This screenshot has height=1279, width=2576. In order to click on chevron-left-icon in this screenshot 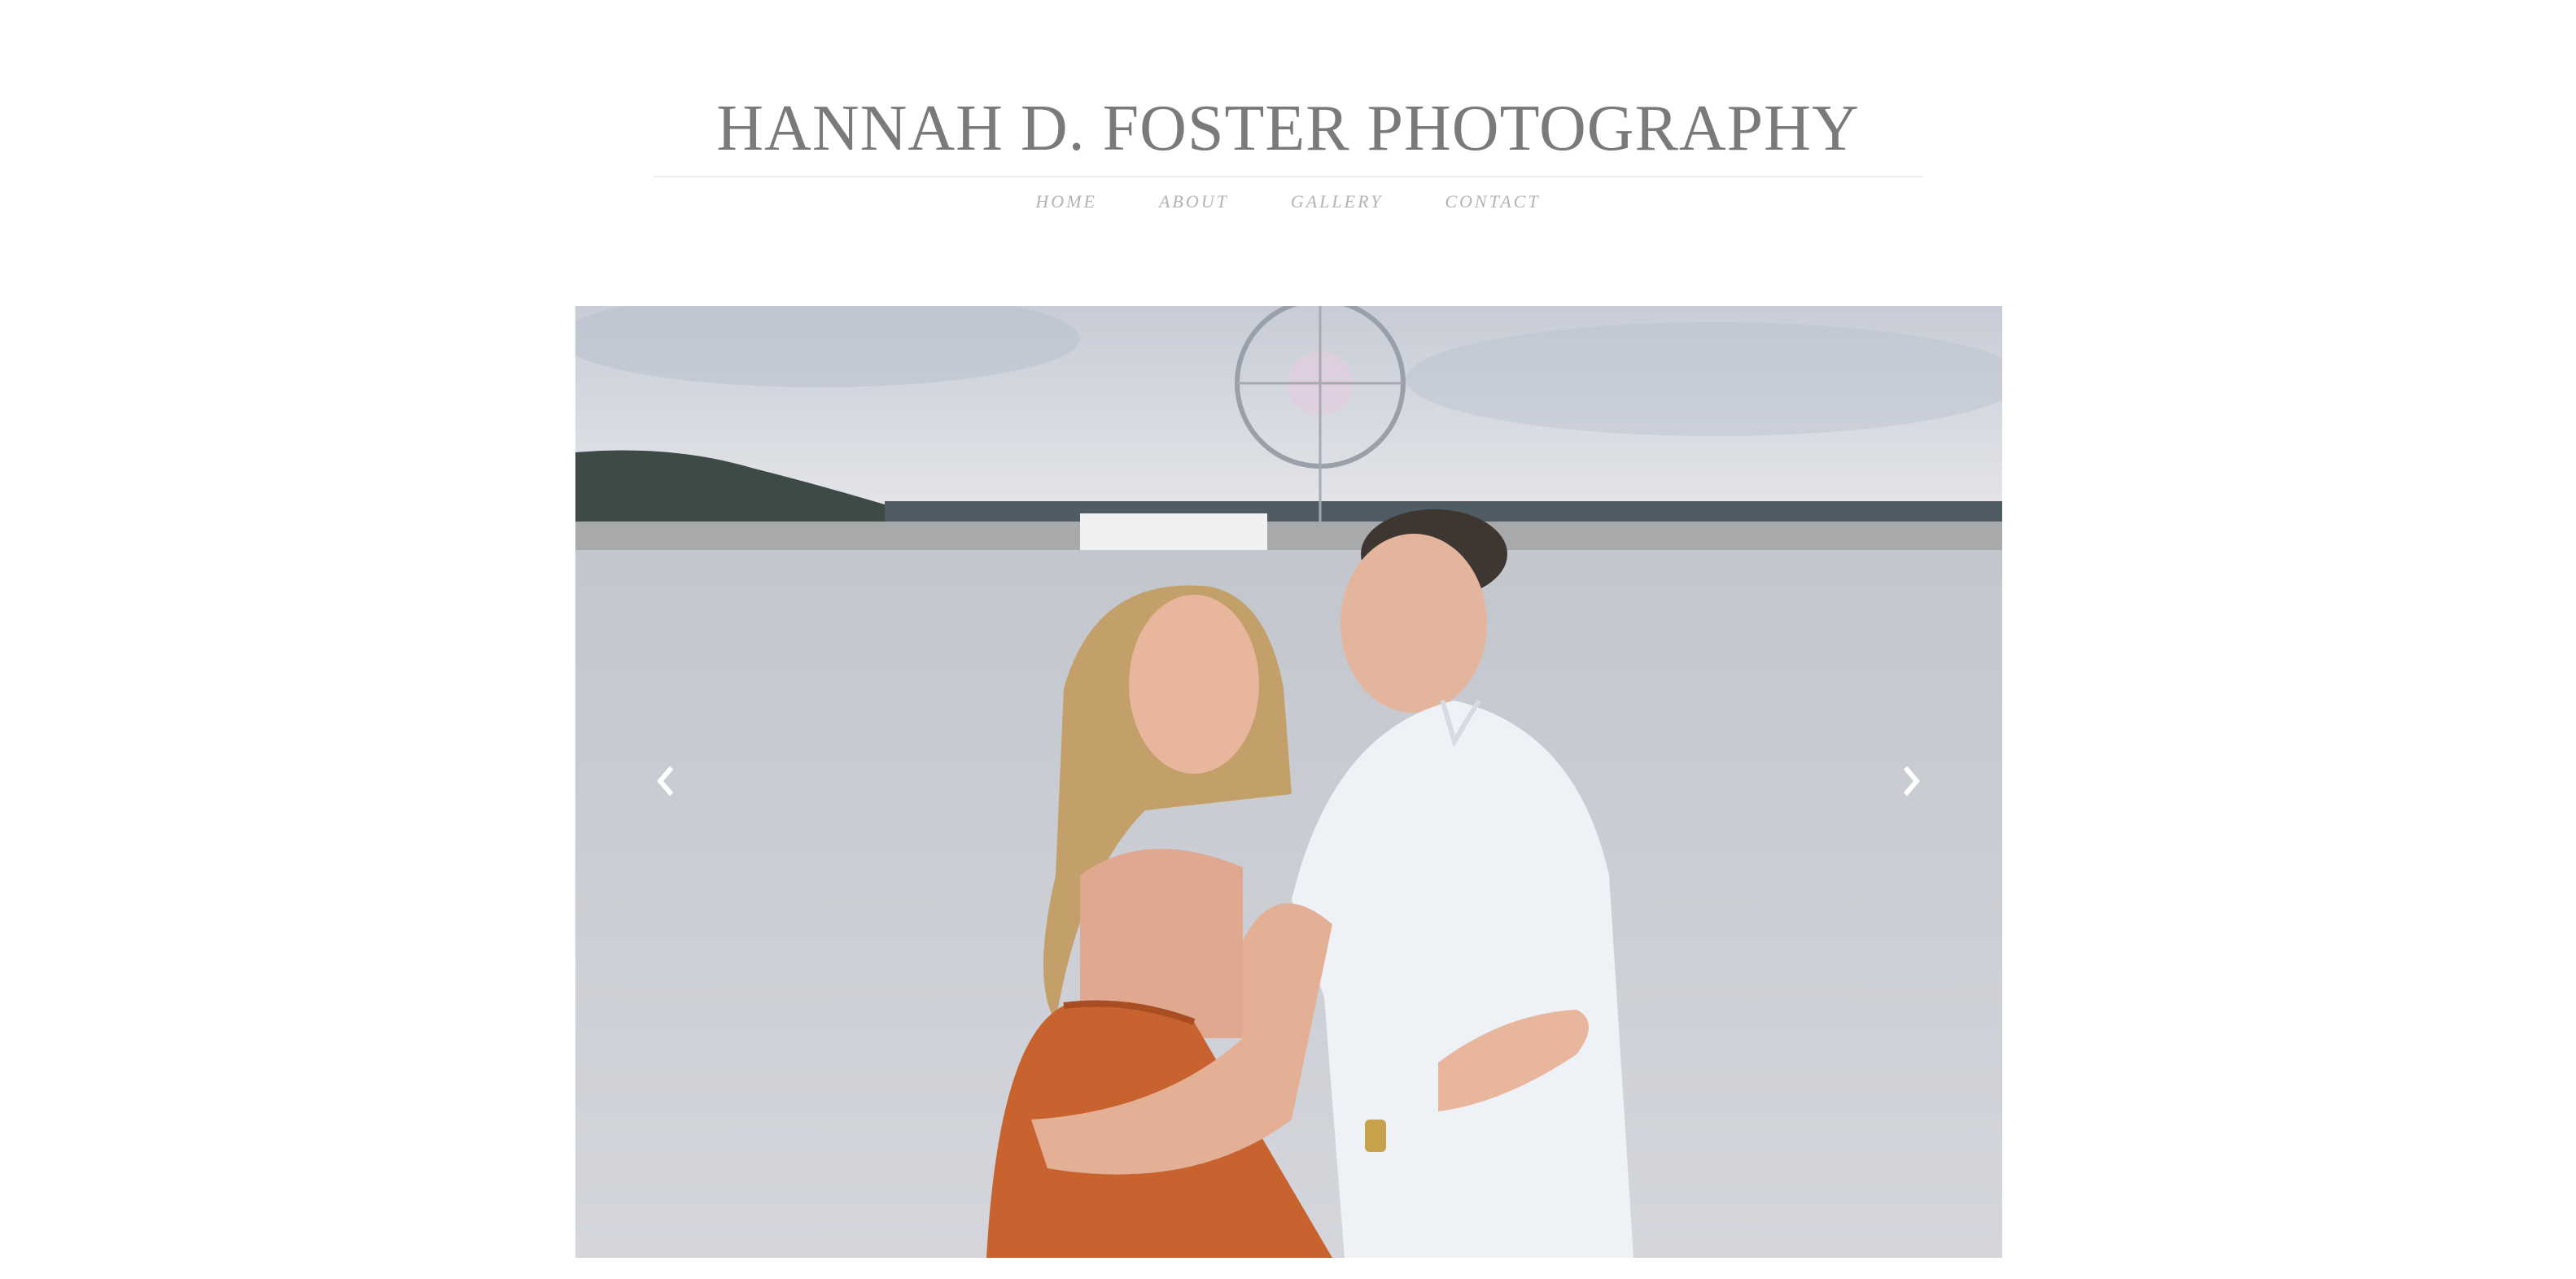, I will do `click(665, 781)`.